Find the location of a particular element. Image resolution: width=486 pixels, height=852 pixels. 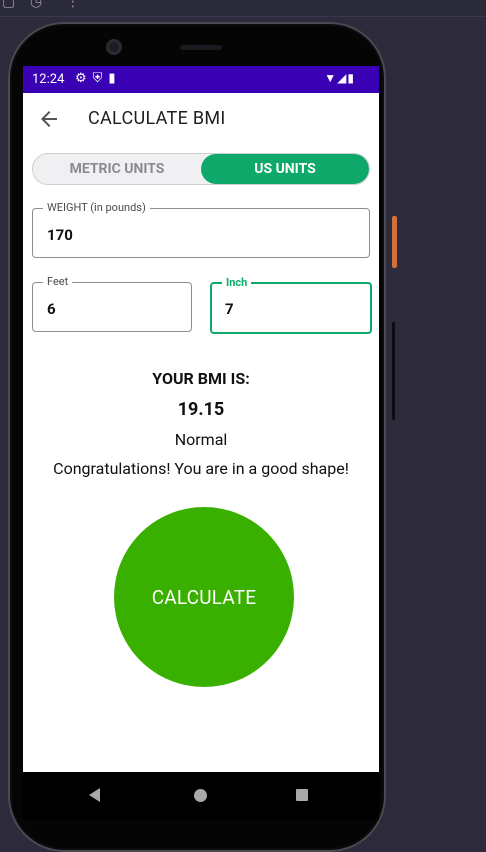

status-right-icons: ▼◢▮ is located at coordinates (339, 78).